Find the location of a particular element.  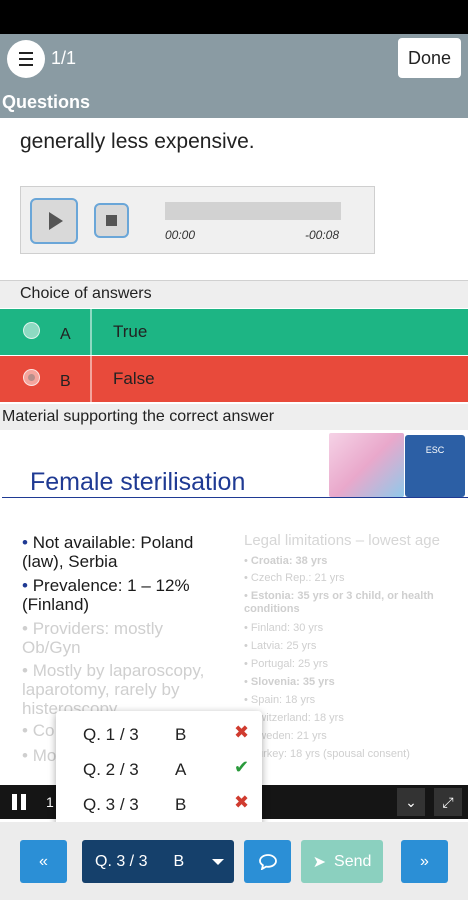

section-title: Questions is located at coordinates (46, 102).